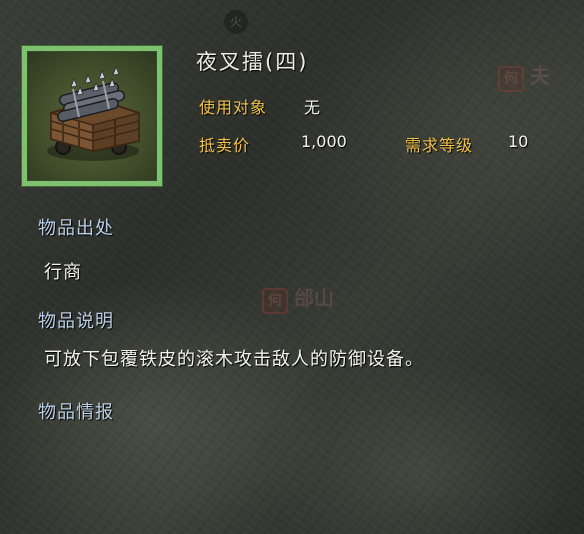  What do you see at coordinates (252, 62) in the screenshot?
I see `item-name: 夜叉擂(四)` at bounding box center [252, 62].